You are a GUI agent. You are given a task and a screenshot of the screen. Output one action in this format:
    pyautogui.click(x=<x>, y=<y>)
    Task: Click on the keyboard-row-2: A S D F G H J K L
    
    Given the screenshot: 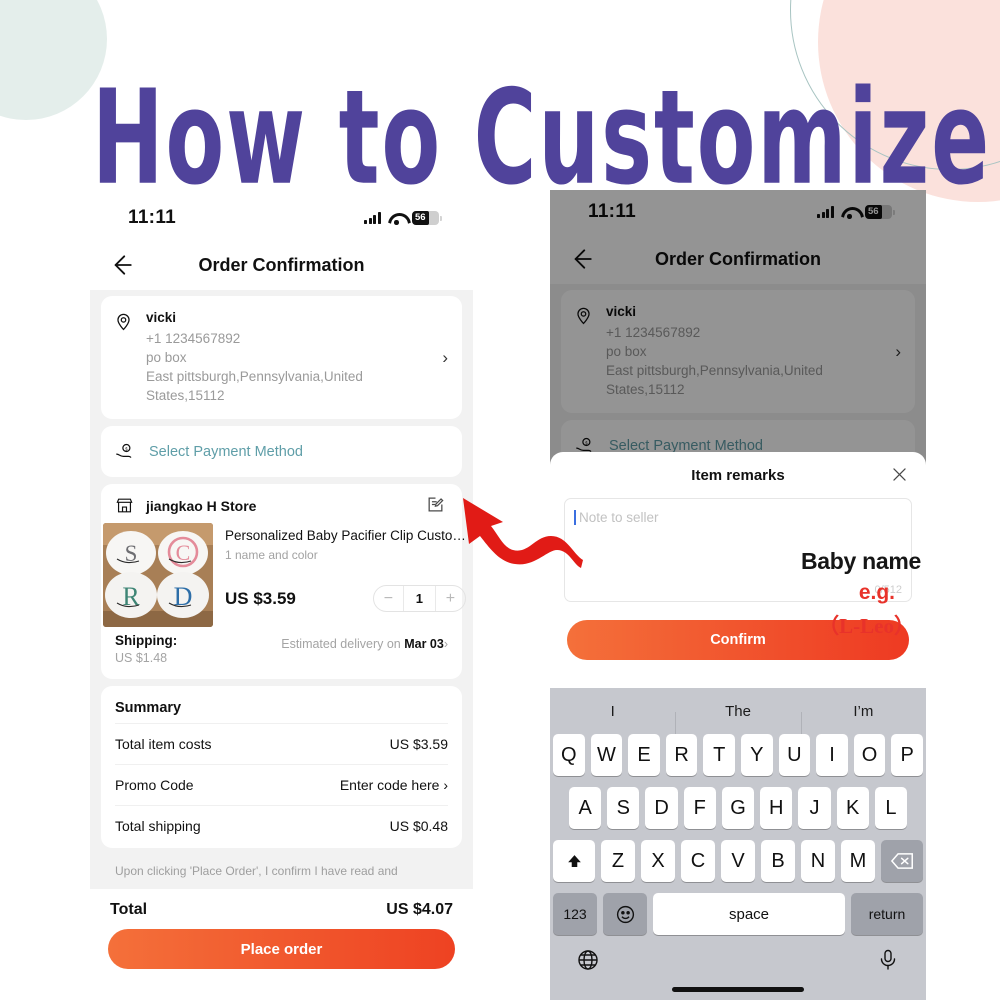 What is the action you would take?
    pyautogui.click(x=738, y=808)
    